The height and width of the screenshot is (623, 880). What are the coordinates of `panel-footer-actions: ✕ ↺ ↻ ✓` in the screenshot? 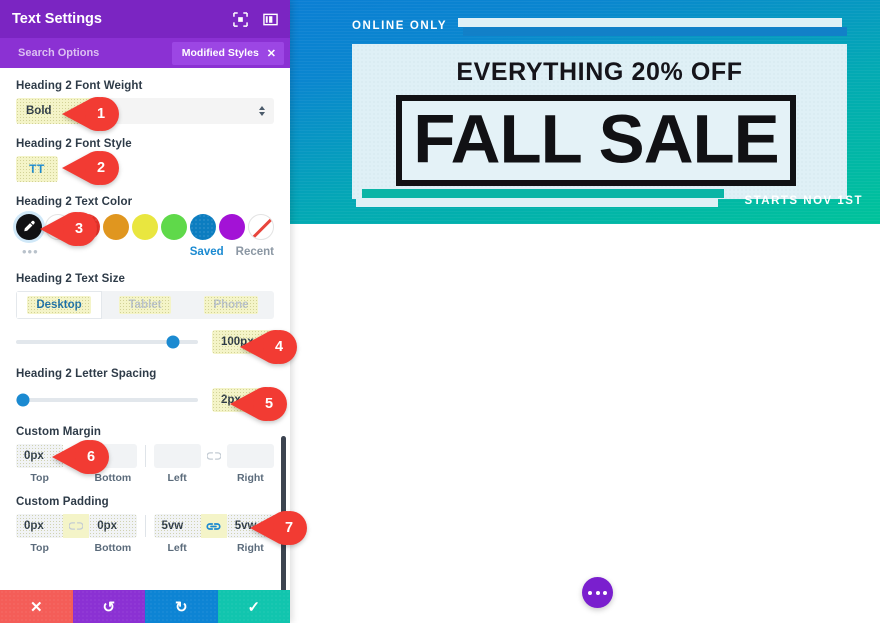 It's located at (145, 606).